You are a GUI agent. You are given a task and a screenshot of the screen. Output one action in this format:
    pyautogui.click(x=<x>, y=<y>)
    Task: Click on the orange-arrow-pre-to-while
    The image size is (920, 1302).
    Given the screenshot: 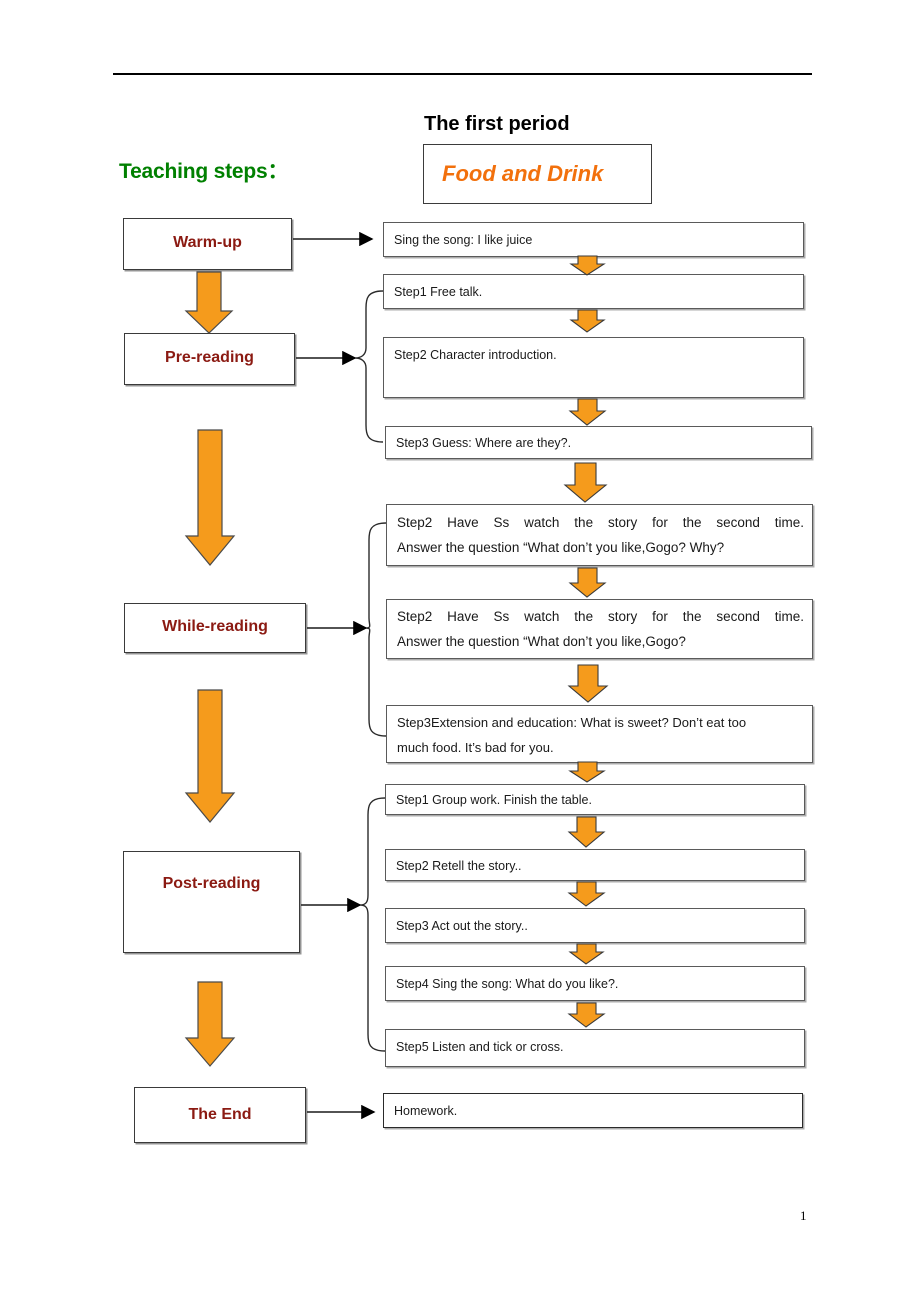 What is the action you would take?
    pyautogui.click(x=210, y=497)
    